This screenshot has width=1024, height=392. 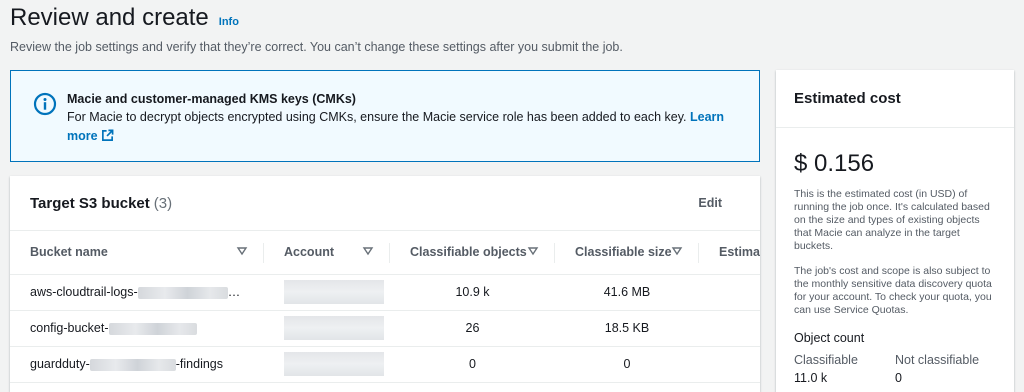 What do you see at coordinates (729, 253) in the screenshot?
I see `column-header-estimated-cost: Estima` at bounding box center [729, 253].